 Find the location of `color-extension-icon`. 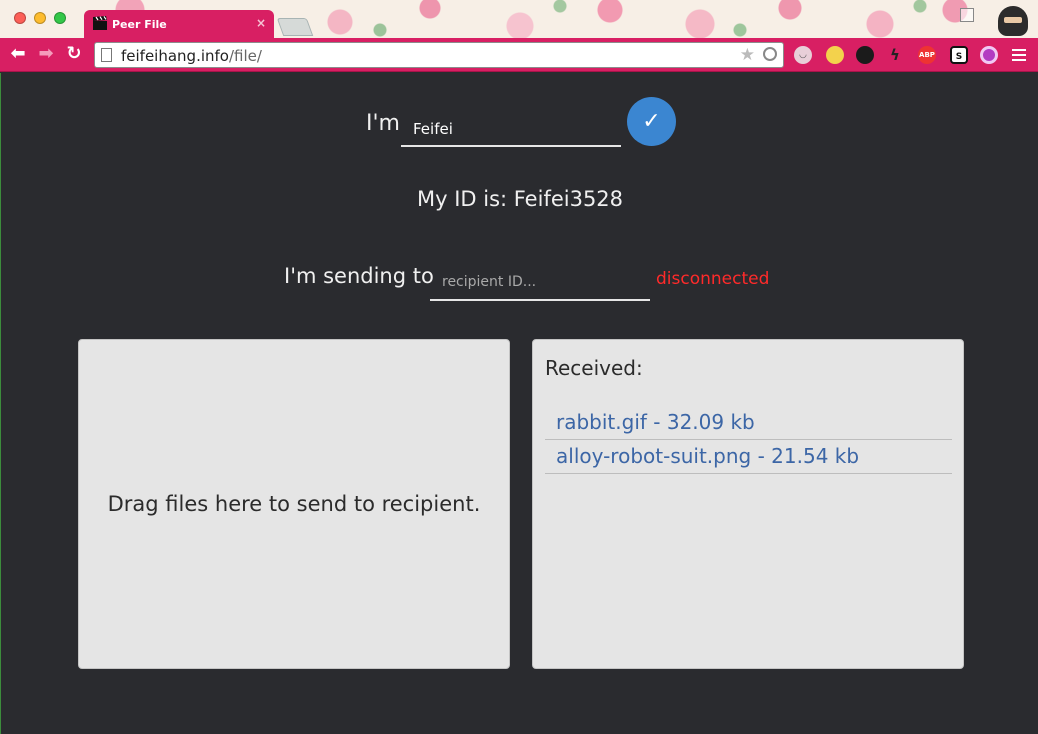

color-extension-icon is located at coordinates (989, 55).